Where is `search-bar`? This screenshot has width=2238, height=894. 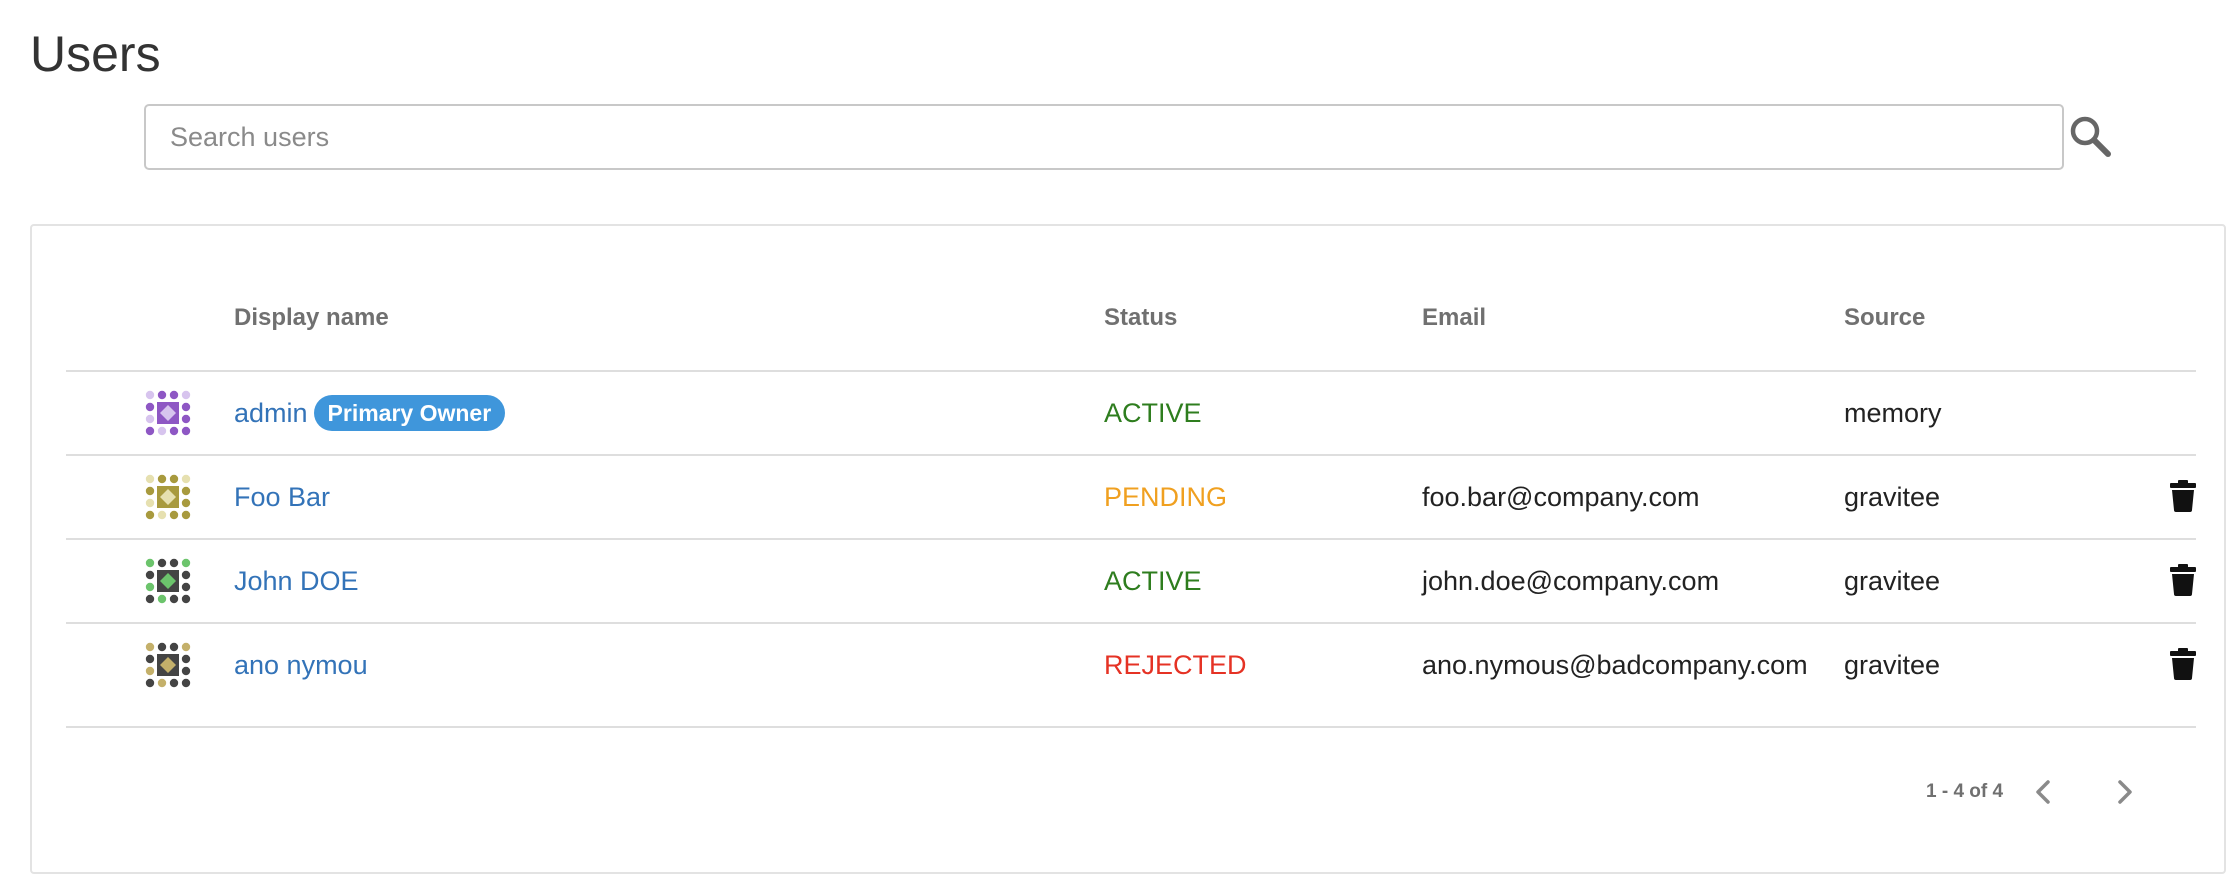
search-bar is located at coordinates (1104, 137).